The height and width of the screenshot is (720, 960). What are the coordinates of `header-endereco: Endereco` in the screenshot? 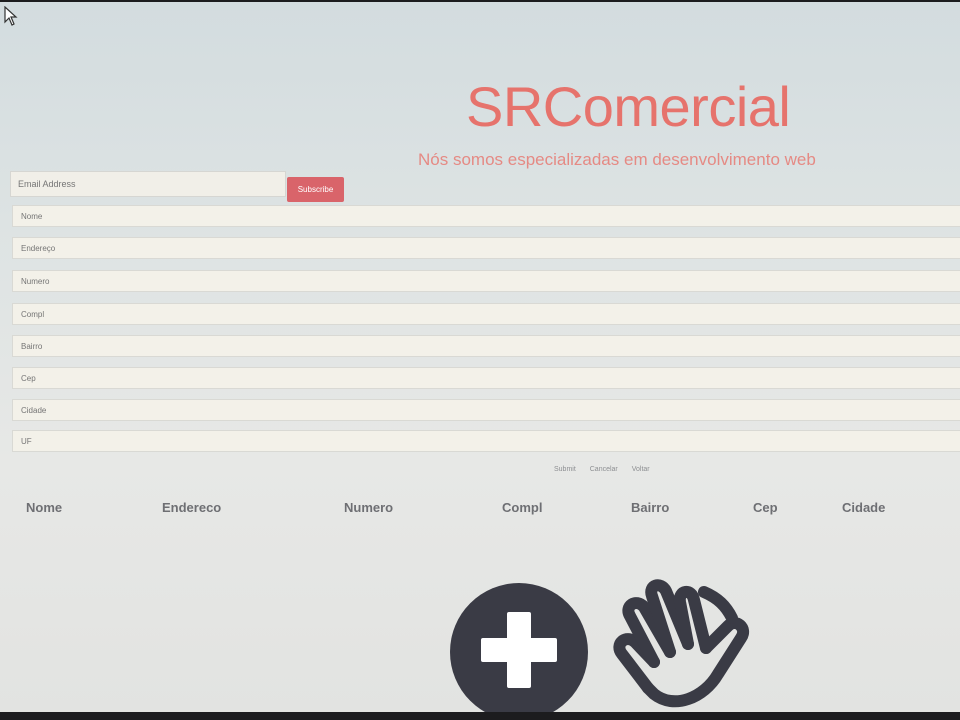 It's located at (192, 507).